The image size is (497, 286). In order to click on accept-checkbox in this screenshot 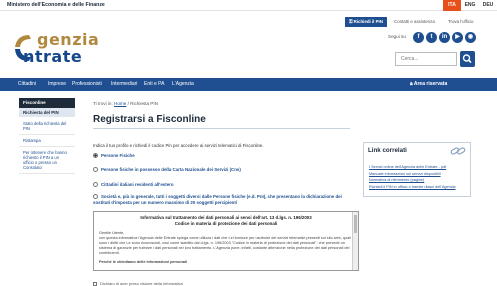, I will do `click(95, 284)`.